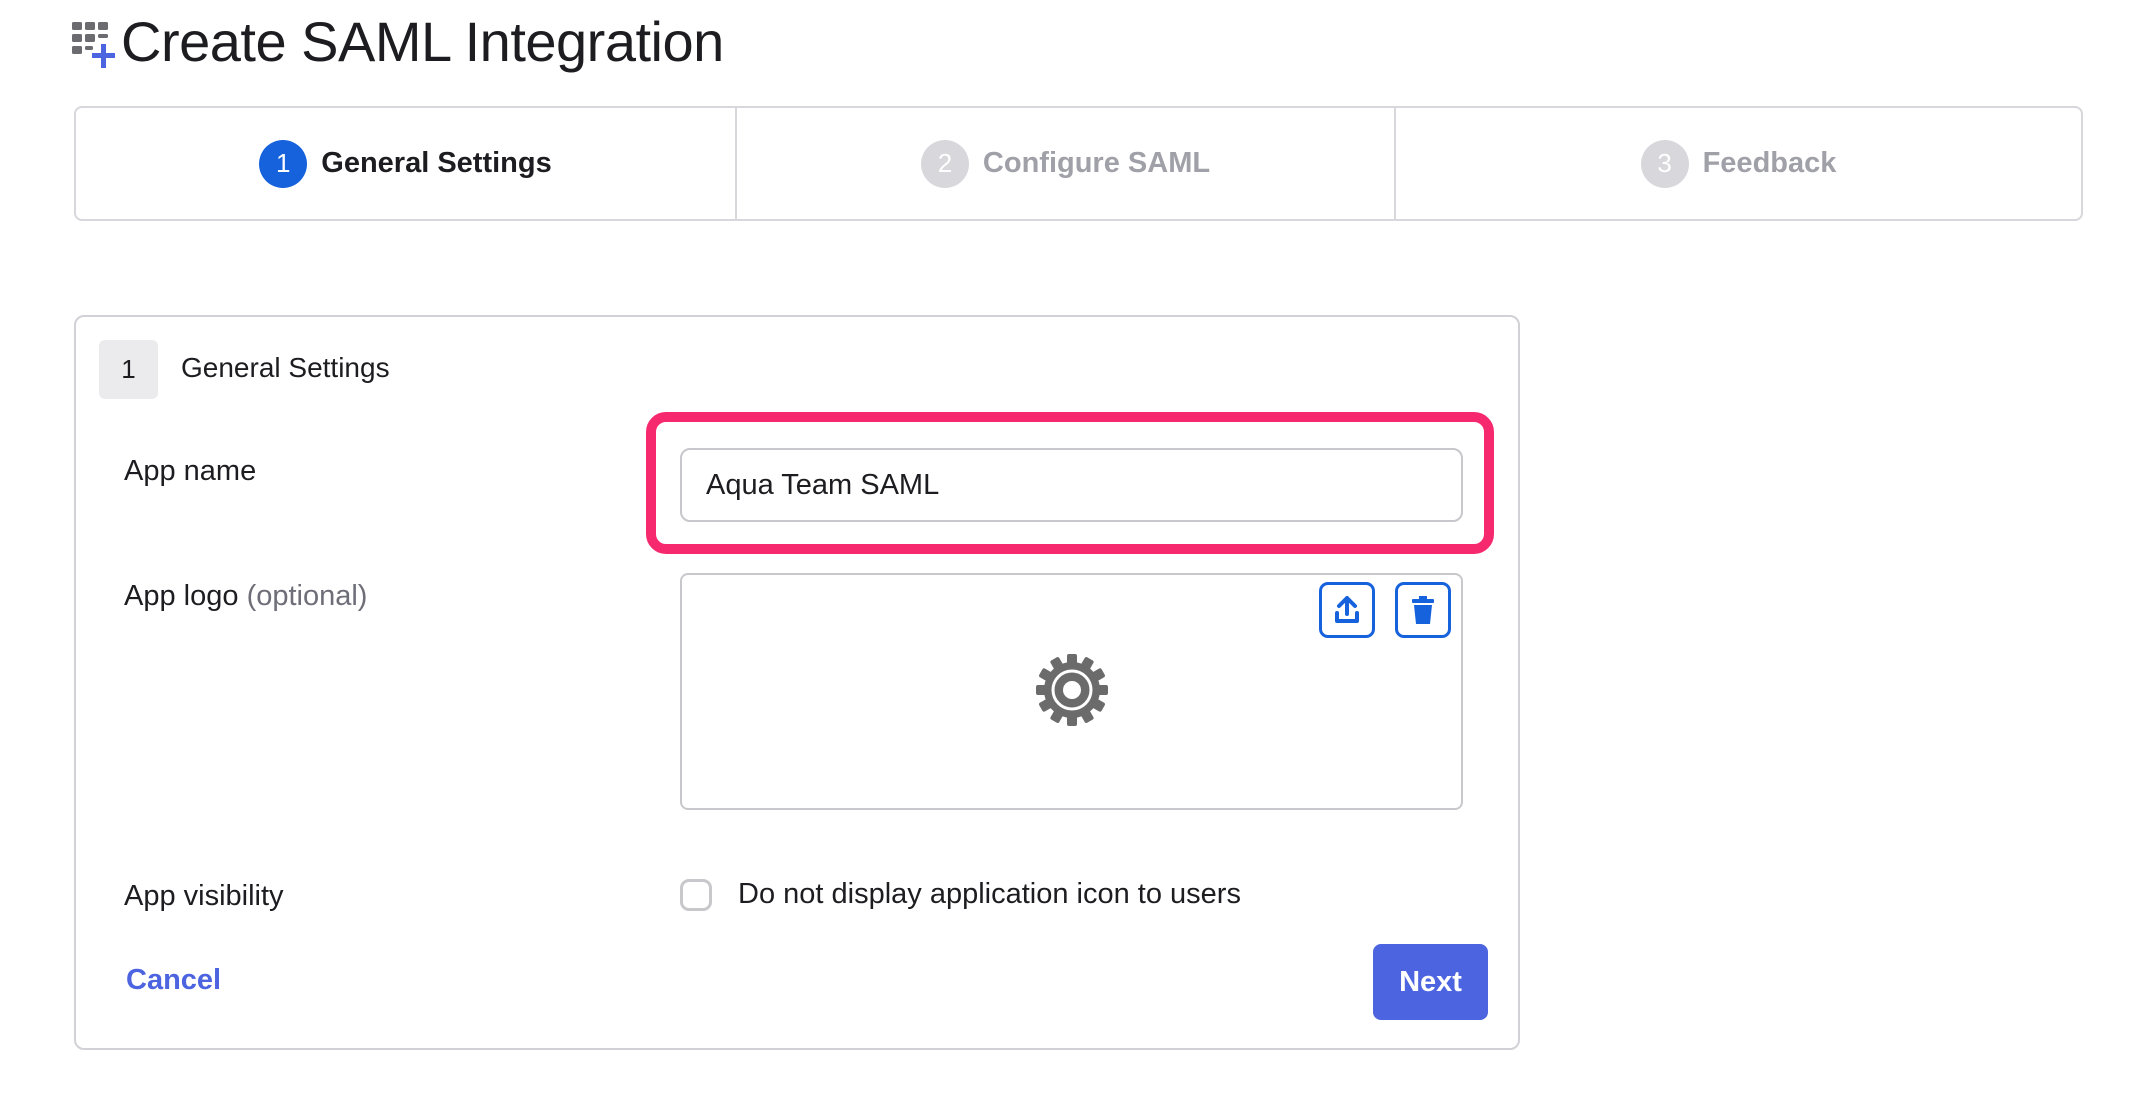 This screenshot has height=1112, width=2138. I want to click on upload-logo-button, so click(1347, 610).